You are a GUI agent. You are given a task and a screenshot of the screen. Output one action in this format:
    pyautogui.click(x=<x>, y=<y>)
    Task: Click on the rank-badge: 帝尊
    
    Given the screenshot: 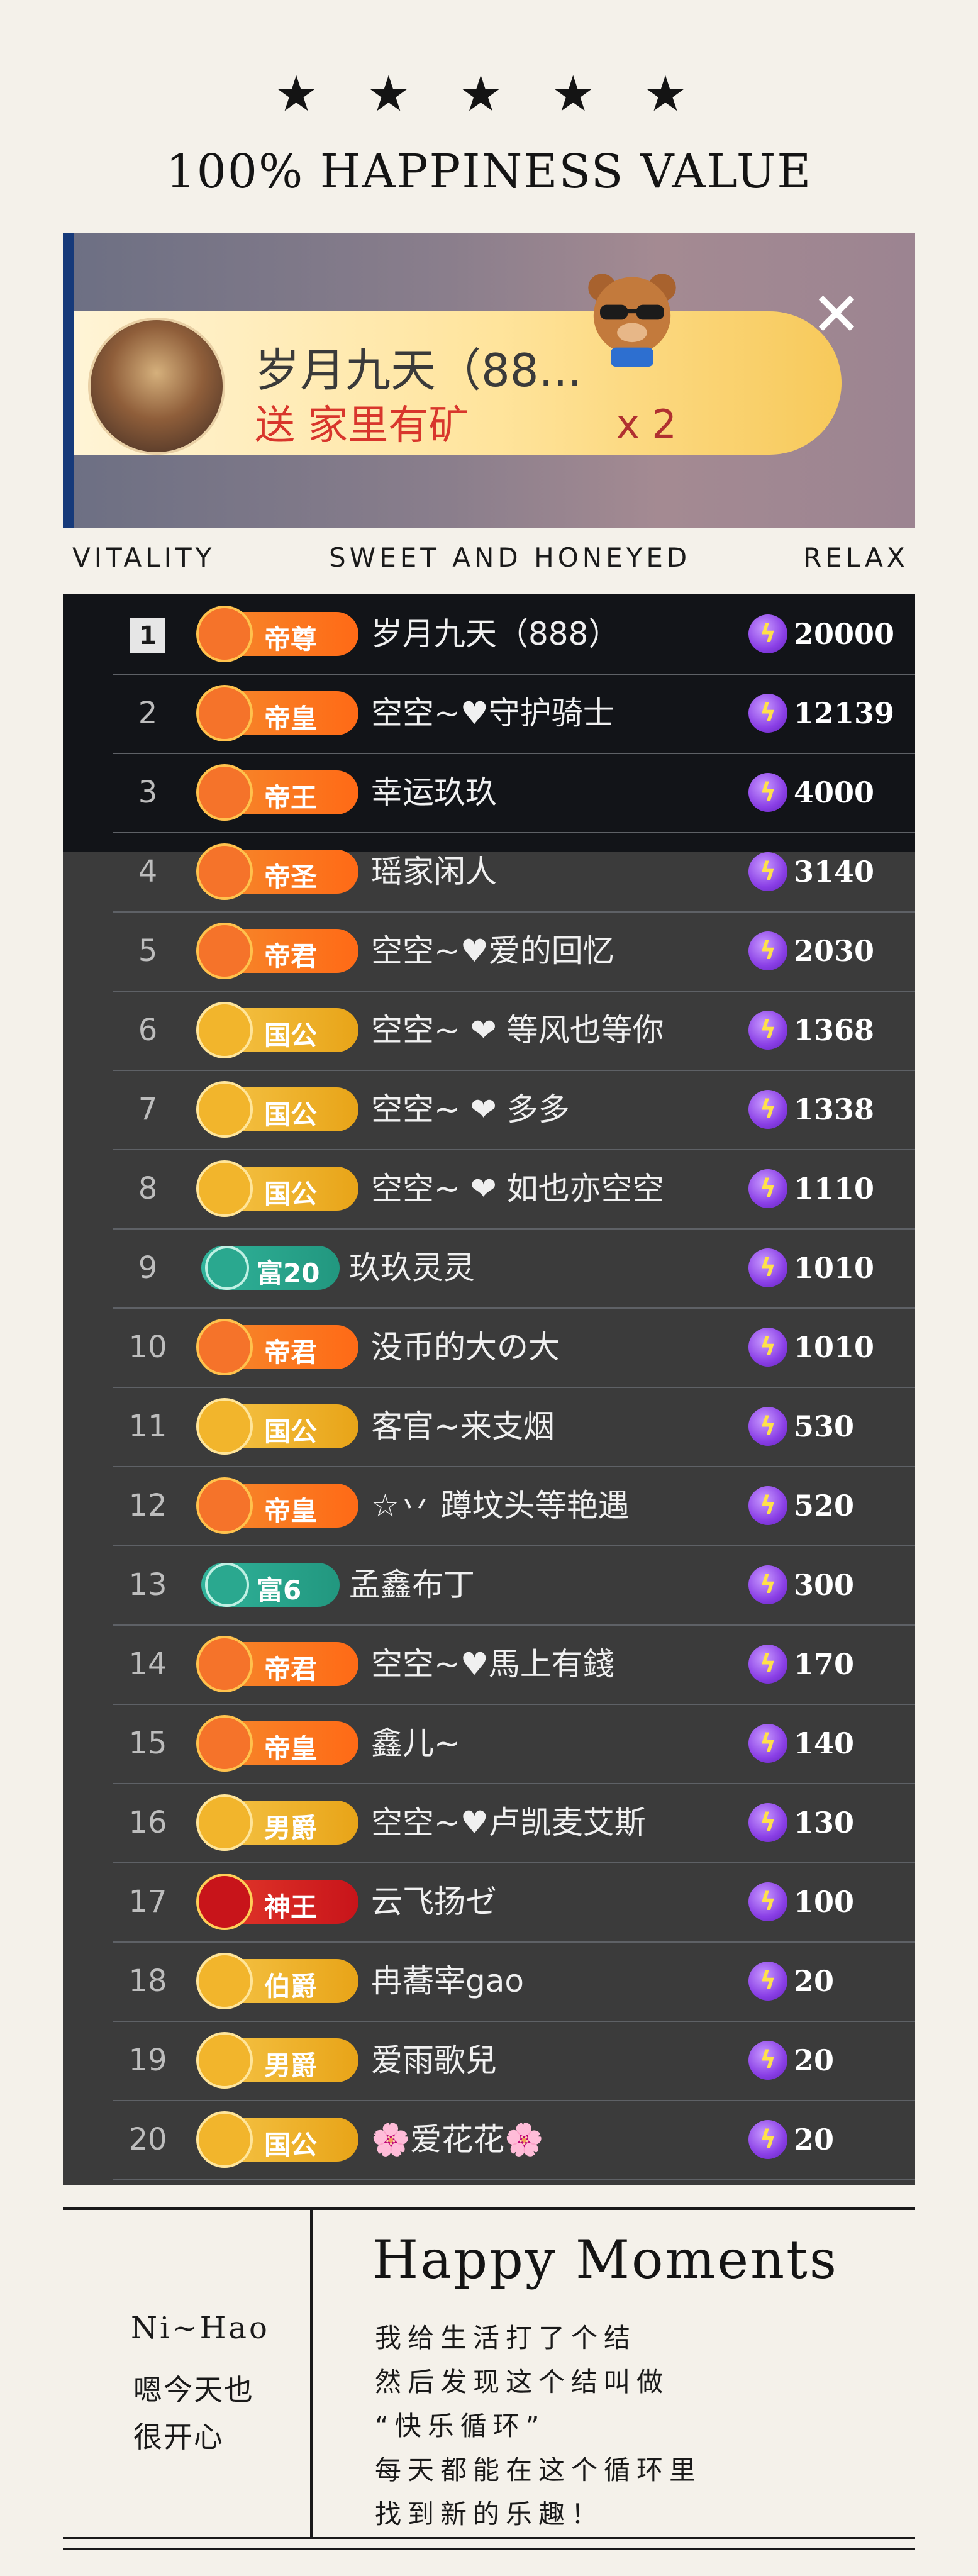 What is the action you would take?
    pyautogui.click(x=277, y=634)
    